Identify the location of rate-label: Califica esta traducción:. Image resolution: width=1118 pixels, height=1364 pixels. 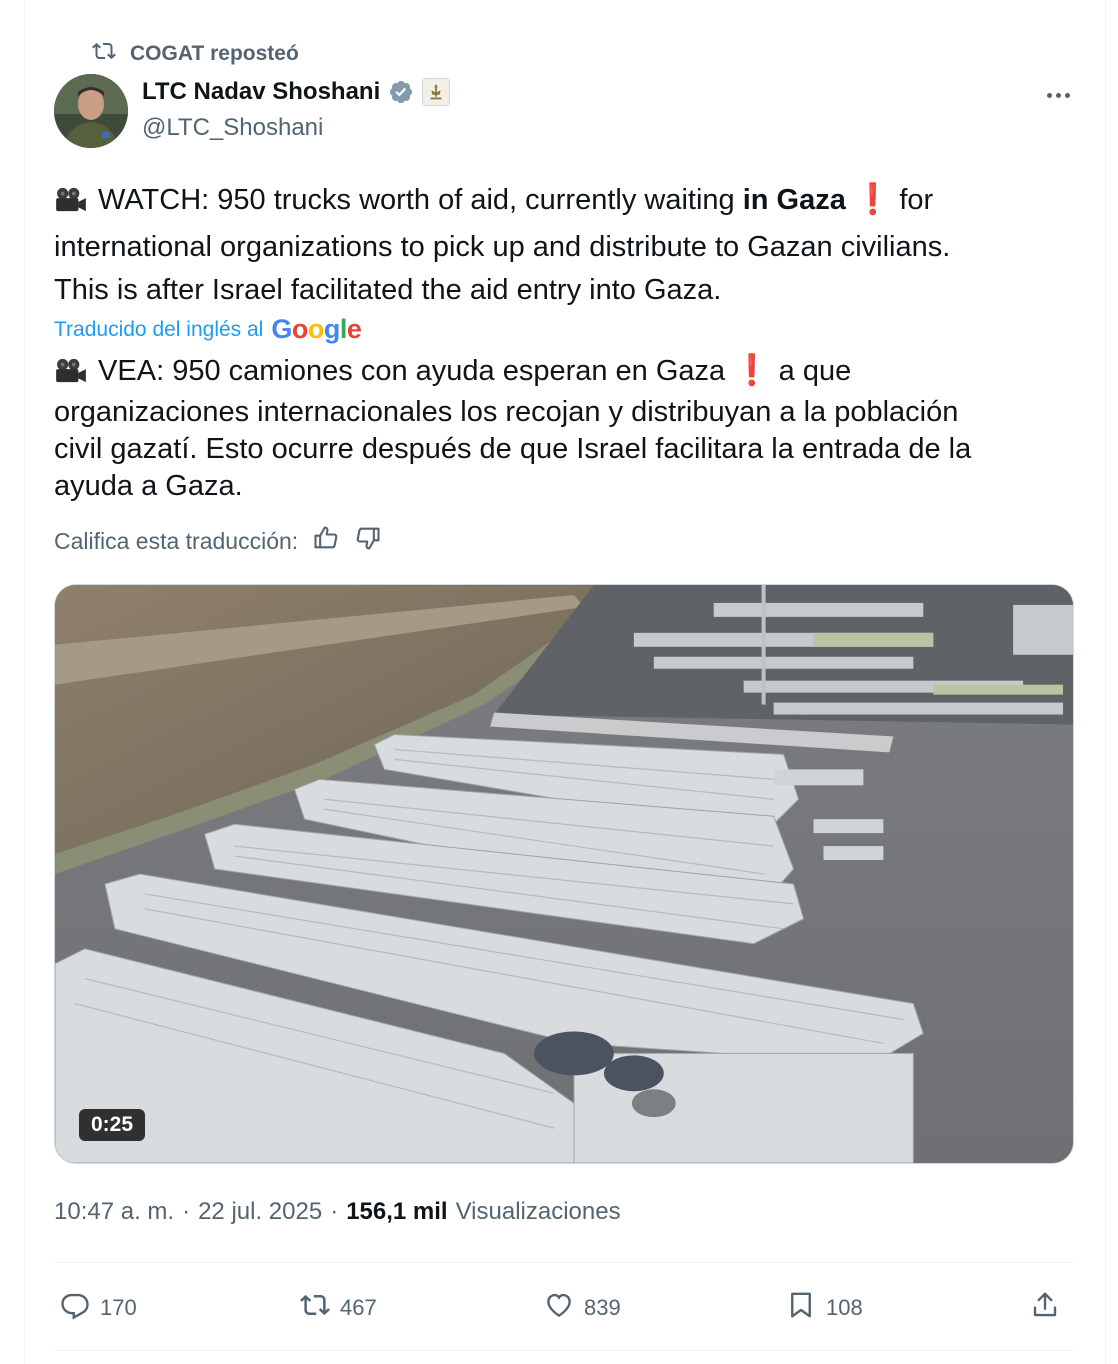
(176, 540).